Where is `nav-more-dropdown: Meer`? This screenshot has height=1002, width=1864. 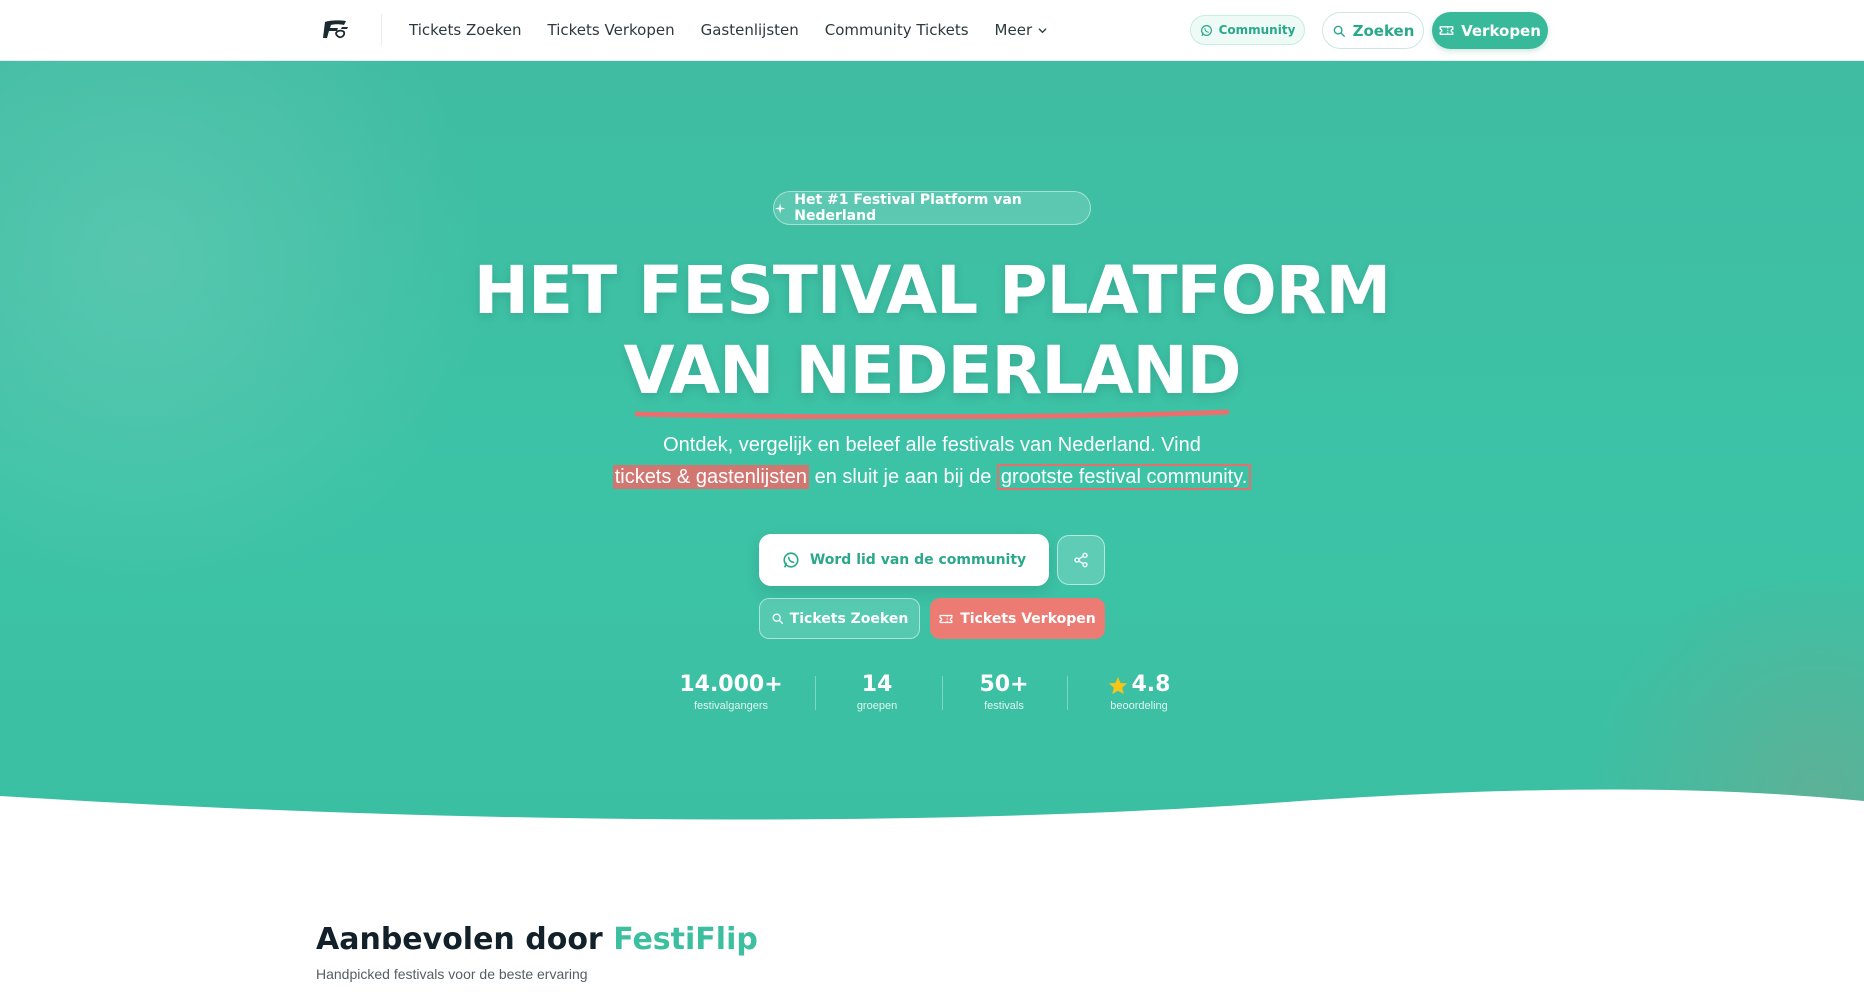 nav-more-dropdown: Meer is located at coordinates (1021, 30).